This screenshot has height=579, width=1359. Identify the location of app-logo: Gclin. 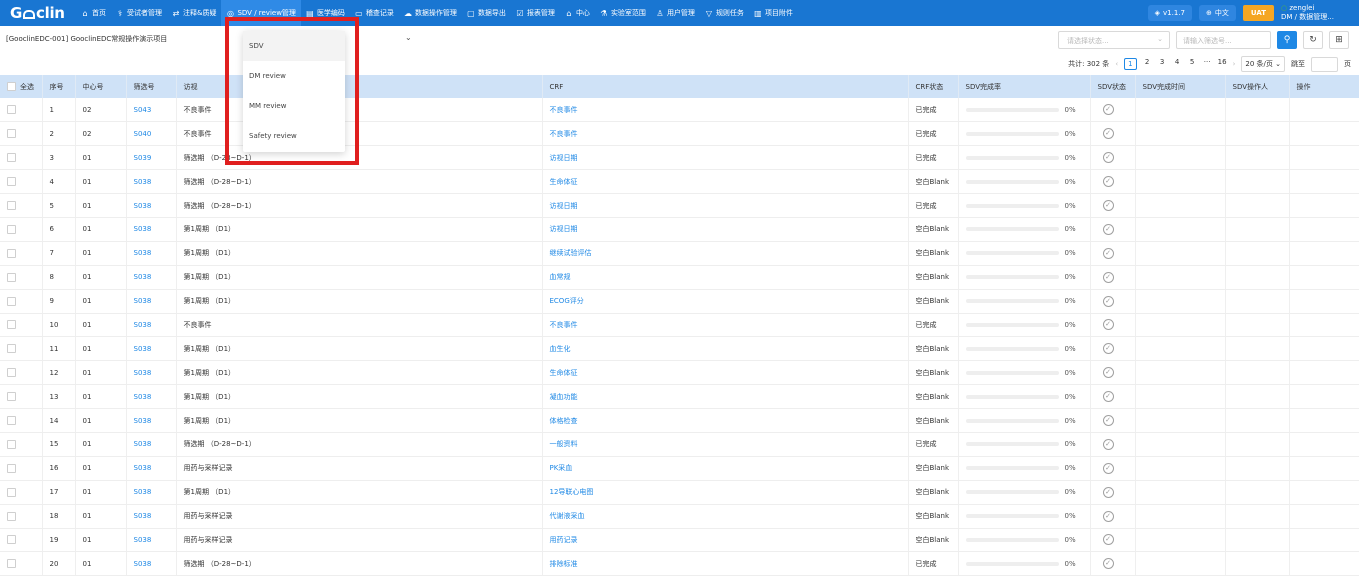
(38, 13).